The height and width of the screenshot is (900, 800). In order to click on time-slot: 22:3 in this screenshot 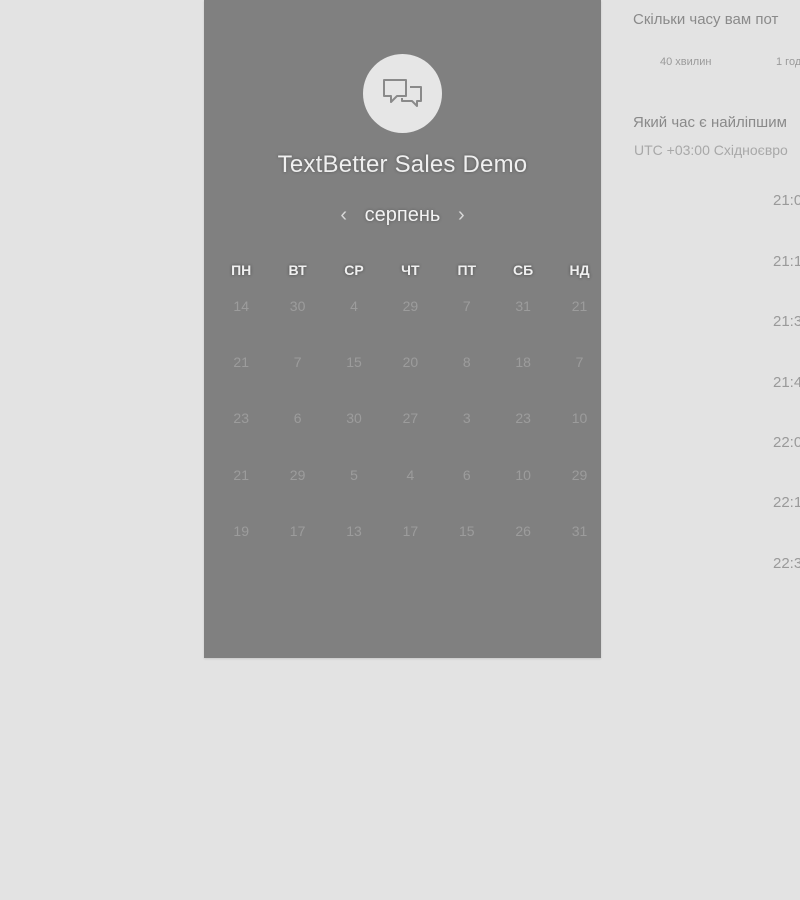, I will do `click(786, 563)`.